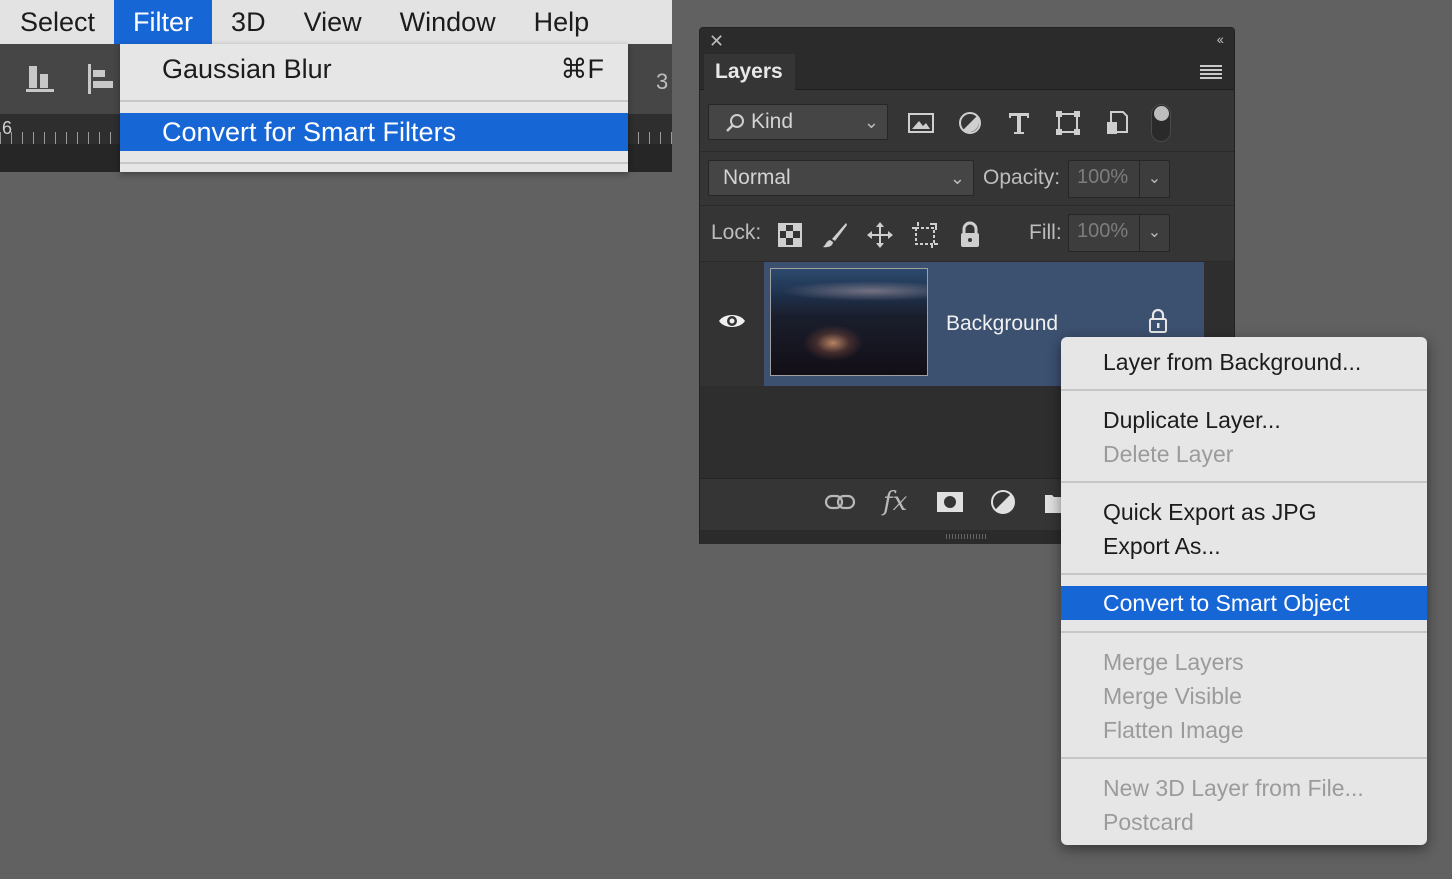 This screenshot has height=879, width=1452. Describe the element at coordinates (1045, 232) in the screenshot. I see `fill-label: Fill:` at that location.